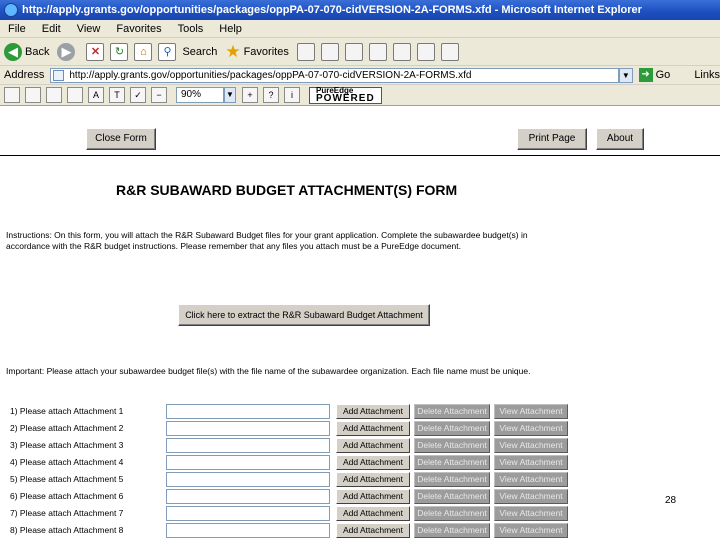  What do you see at coordinates (24, 75) in the screenshot?
I see `address-label: Address` at bounding box center [24, 75].